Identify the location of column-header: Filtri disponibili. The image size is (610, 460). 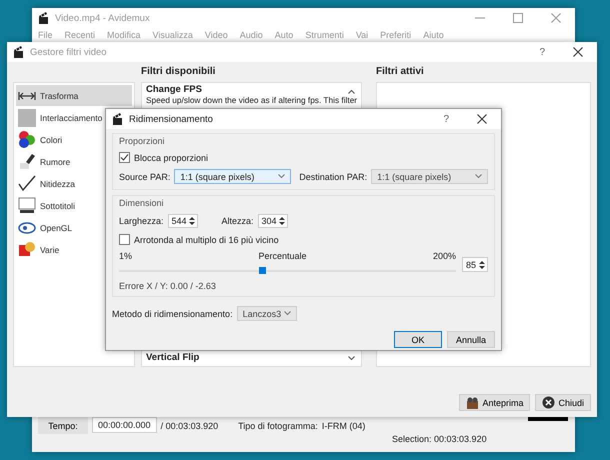
(178, 72).